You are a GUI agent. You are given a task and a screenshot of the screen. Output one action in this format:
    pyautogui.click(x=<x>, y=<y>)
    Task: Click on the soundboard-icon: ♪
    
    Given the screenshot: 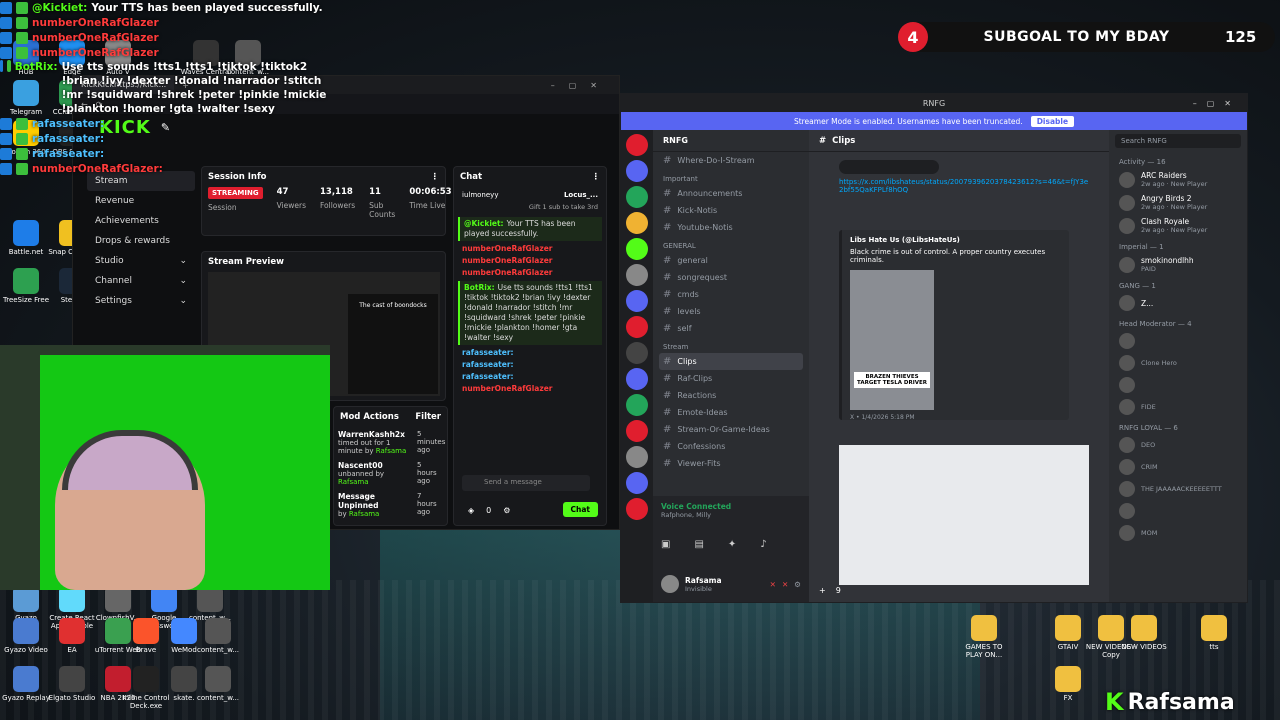 What is the action you would take?
    pyautogui.click(x=763, y=544)
    